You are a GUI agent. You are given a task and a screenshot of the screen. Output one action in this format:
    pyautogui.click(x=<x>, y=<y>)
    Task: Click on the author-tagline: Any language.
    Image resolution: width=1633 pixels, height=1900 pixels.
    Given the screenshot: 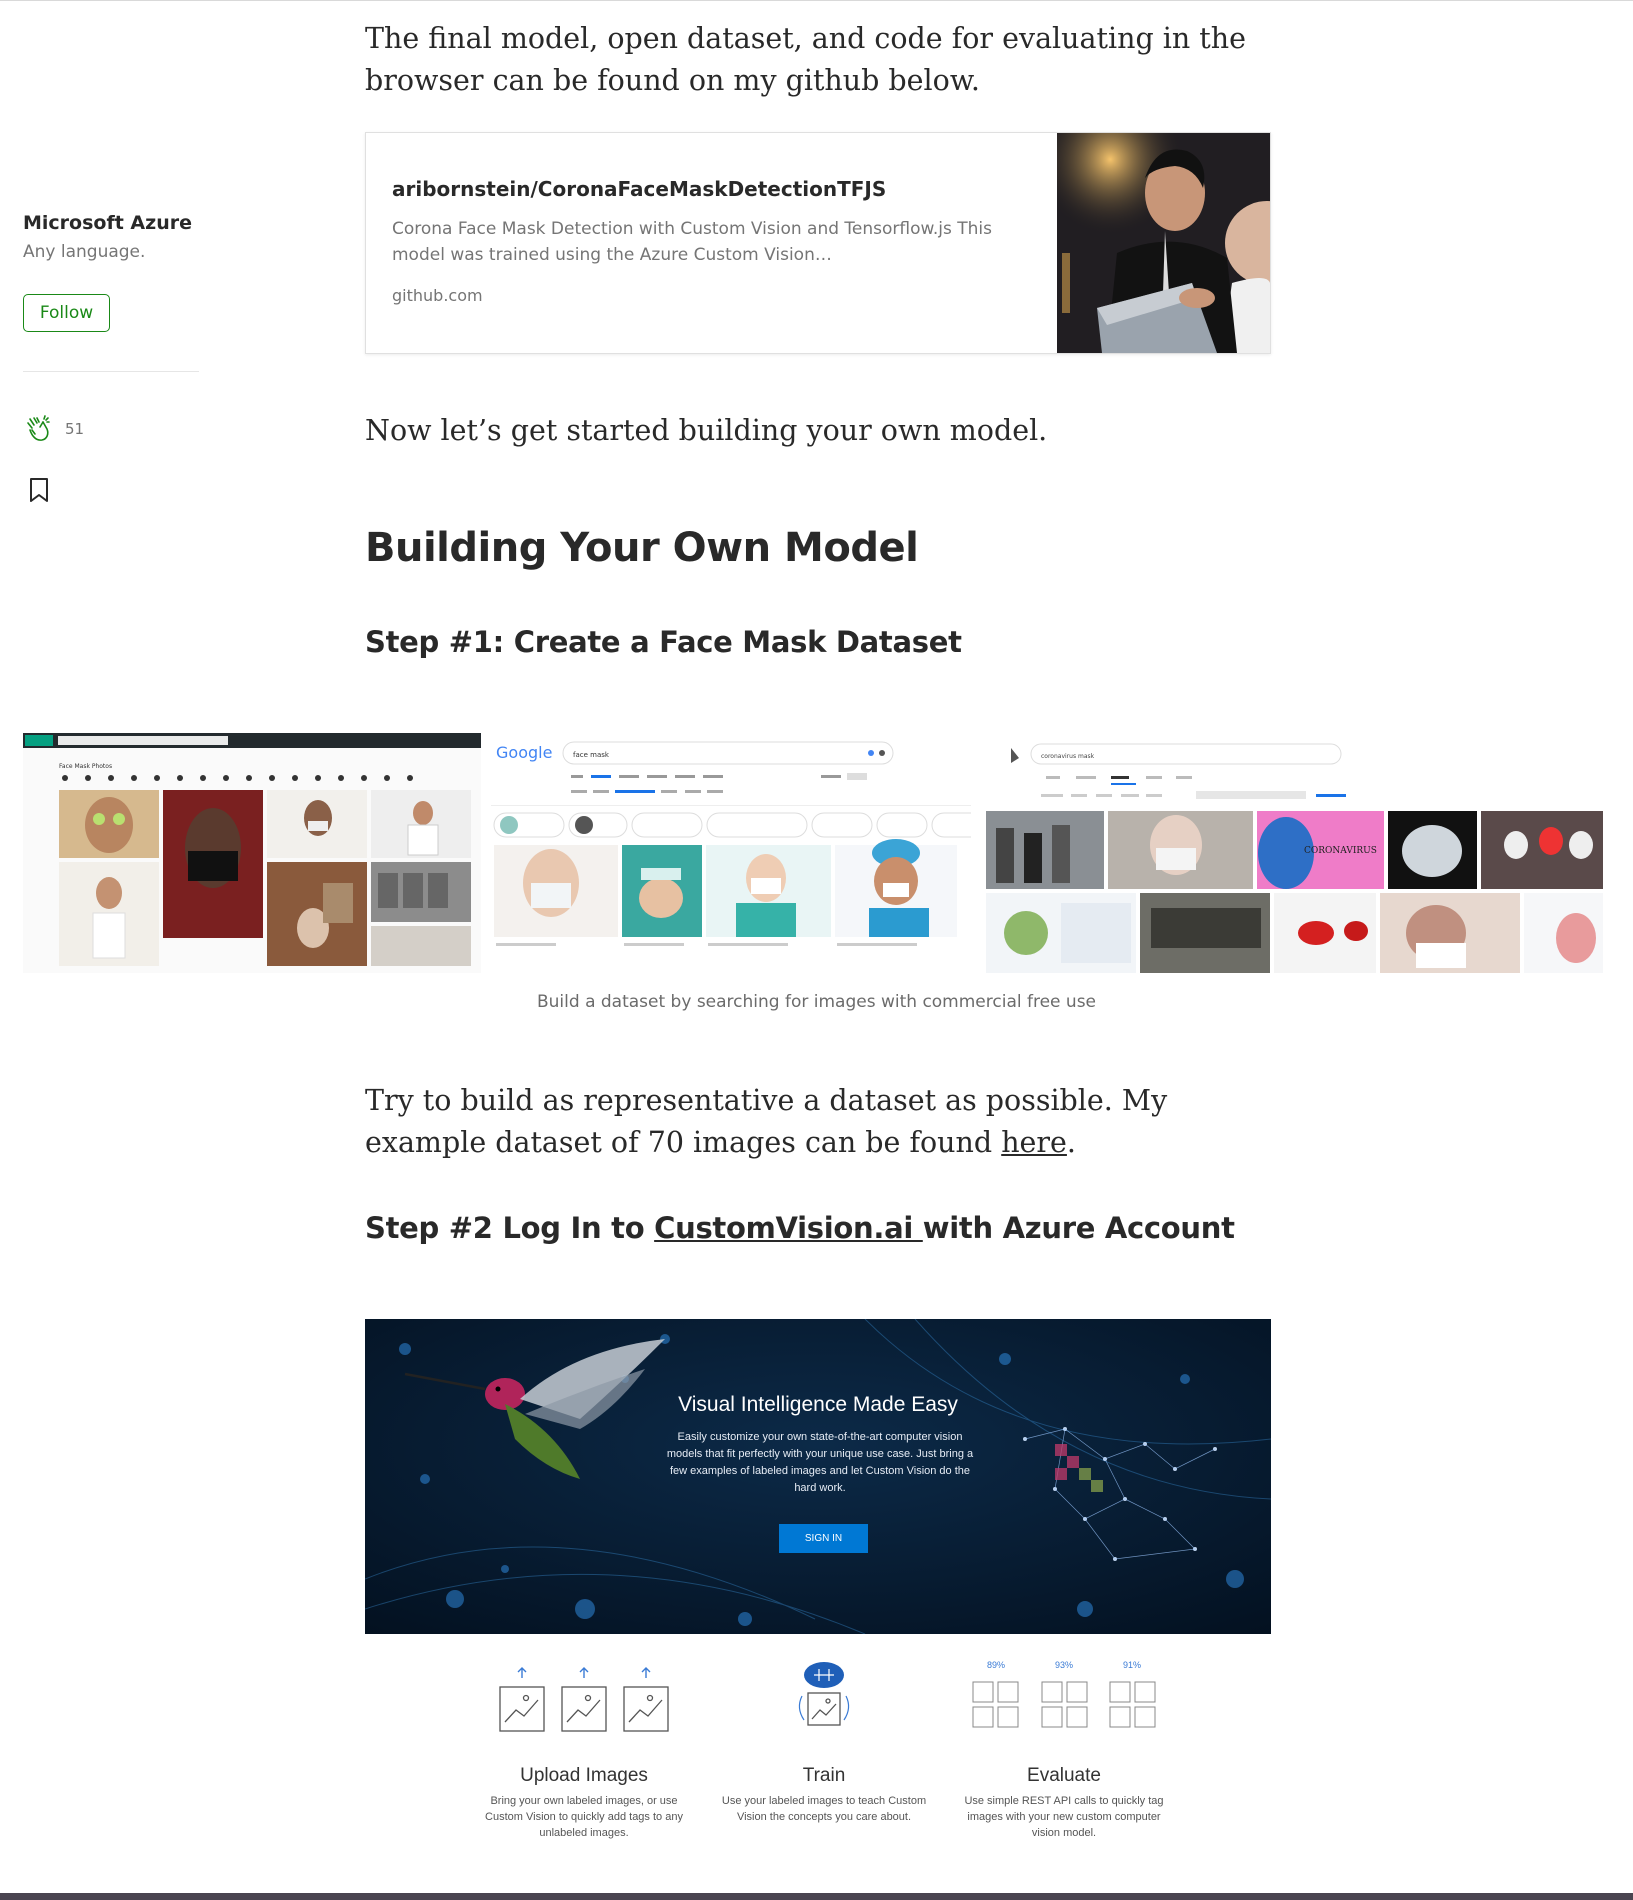 What is the action you would take?
    pyautogui.click(x=84, y=252)
    